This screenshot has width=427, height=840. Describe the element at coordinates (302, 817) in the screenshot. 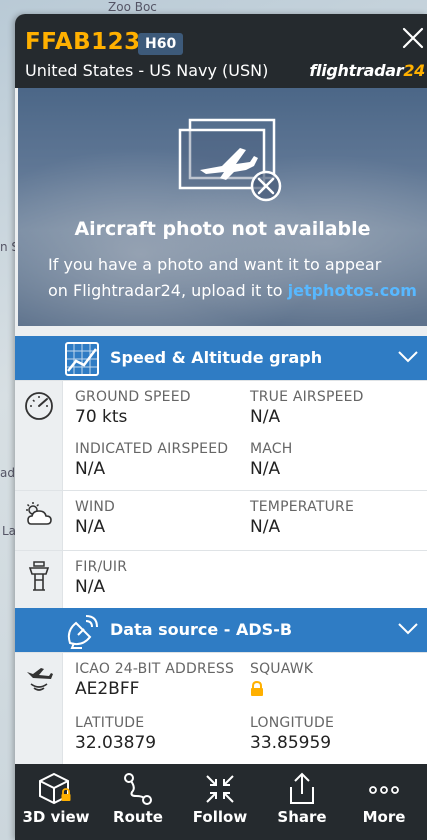

I see `share-label: Share` at that location.